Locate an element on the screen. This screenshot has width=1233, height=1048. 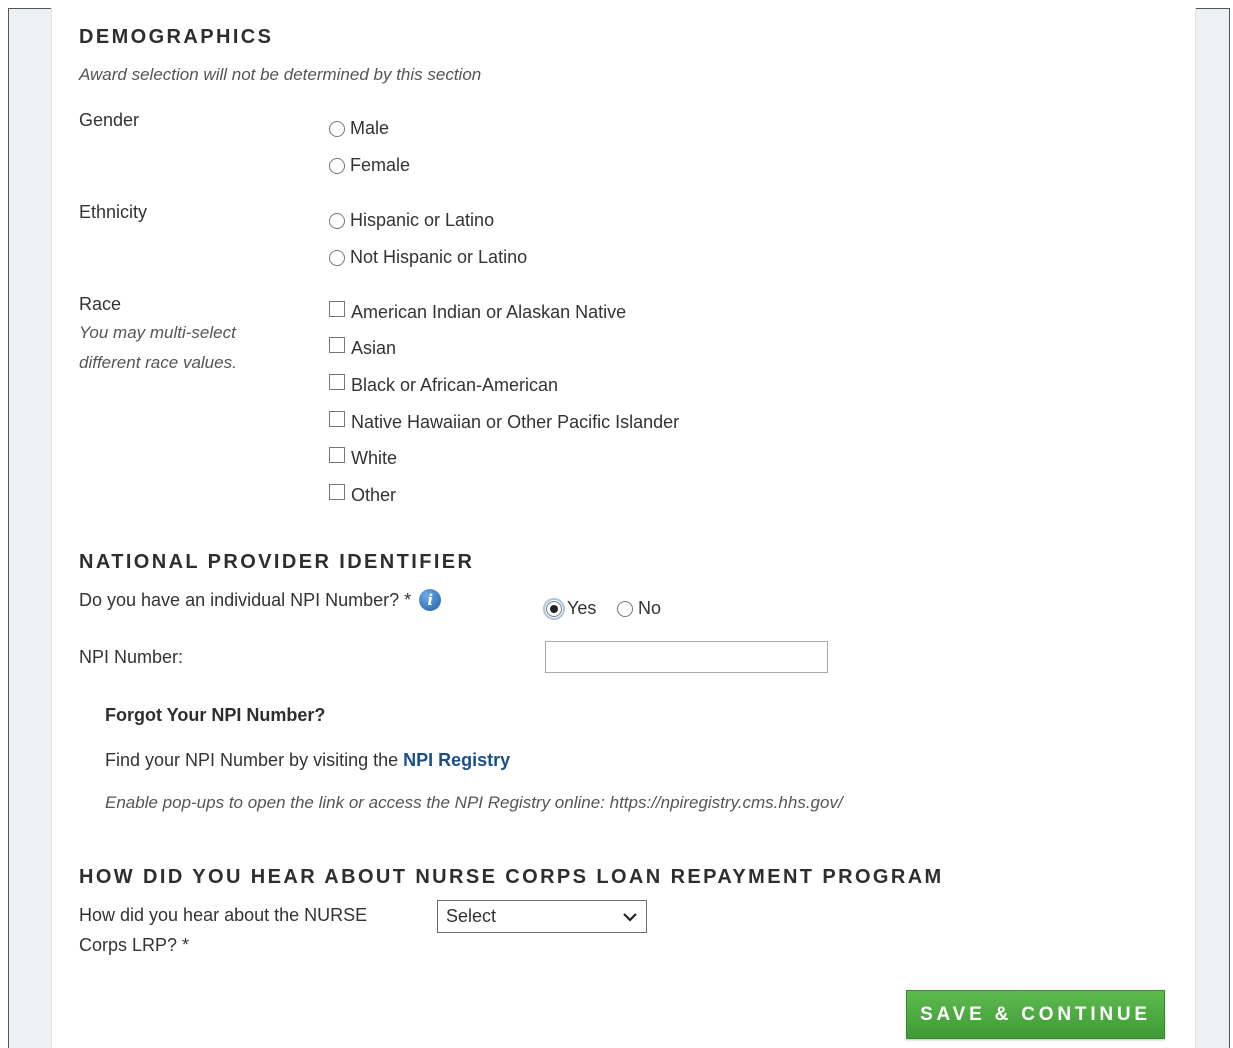
race-black-option: Black or African-American is located at coordinates (444, 384).